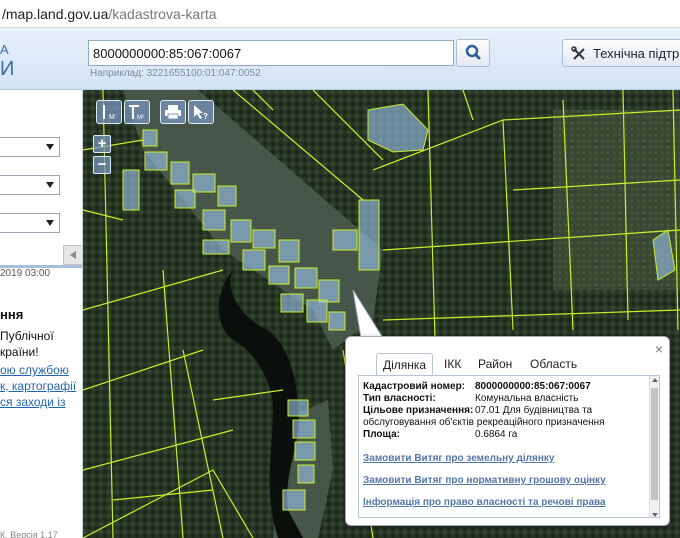  Describe the element at coordinates (19, 352) in the screenshot. I see `news-text-line2: країни!` at that location.